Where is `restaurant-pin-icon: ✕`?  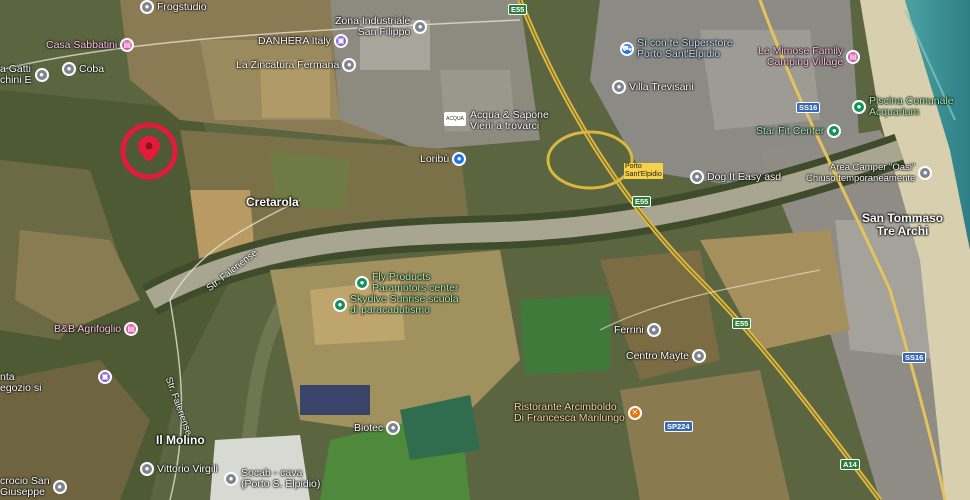
restaurant-pin-icon: ✕ is located at coordinates (634, 413).